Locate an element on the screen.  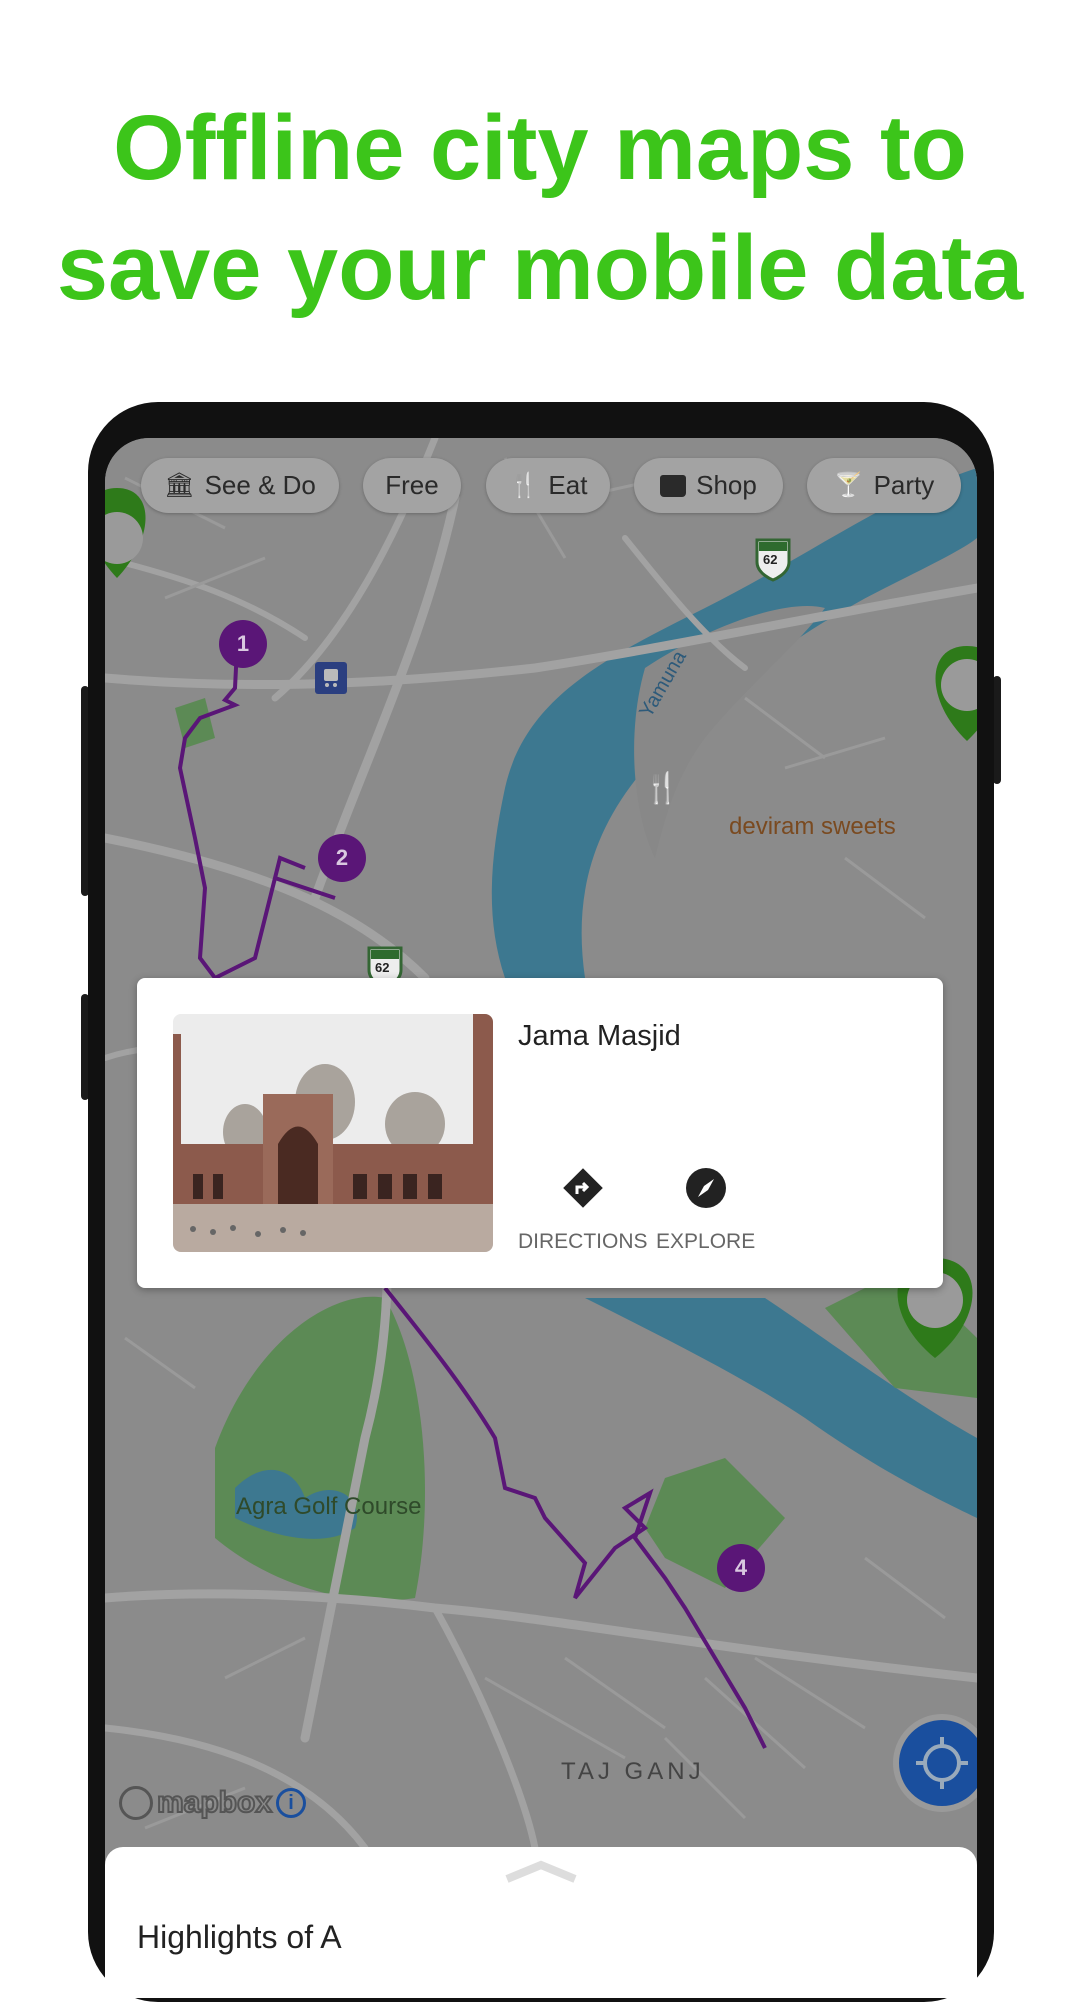
category-party: 🍸 Party is located at coordinates (884, 485).